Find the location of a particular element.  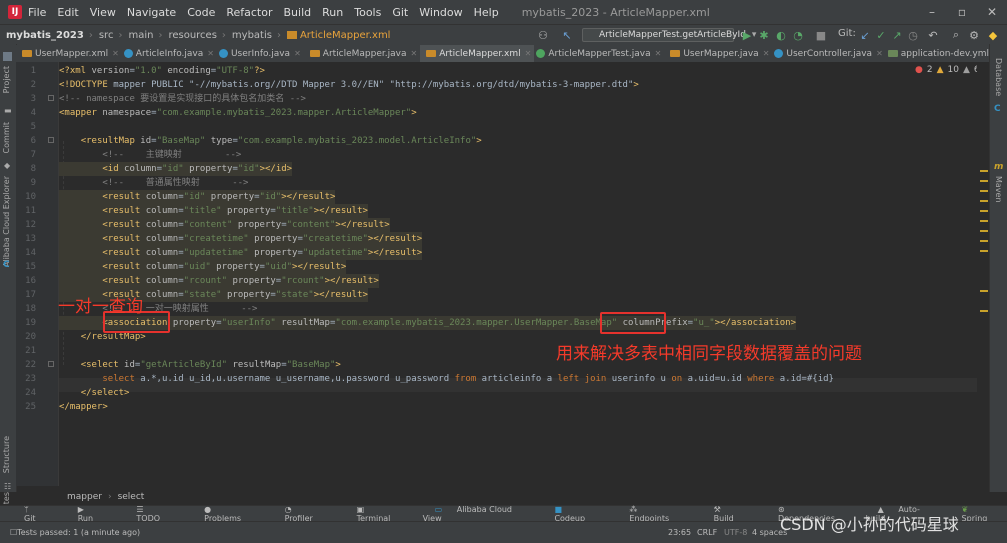

code-line: </select> is located at coordinates (94, 393).